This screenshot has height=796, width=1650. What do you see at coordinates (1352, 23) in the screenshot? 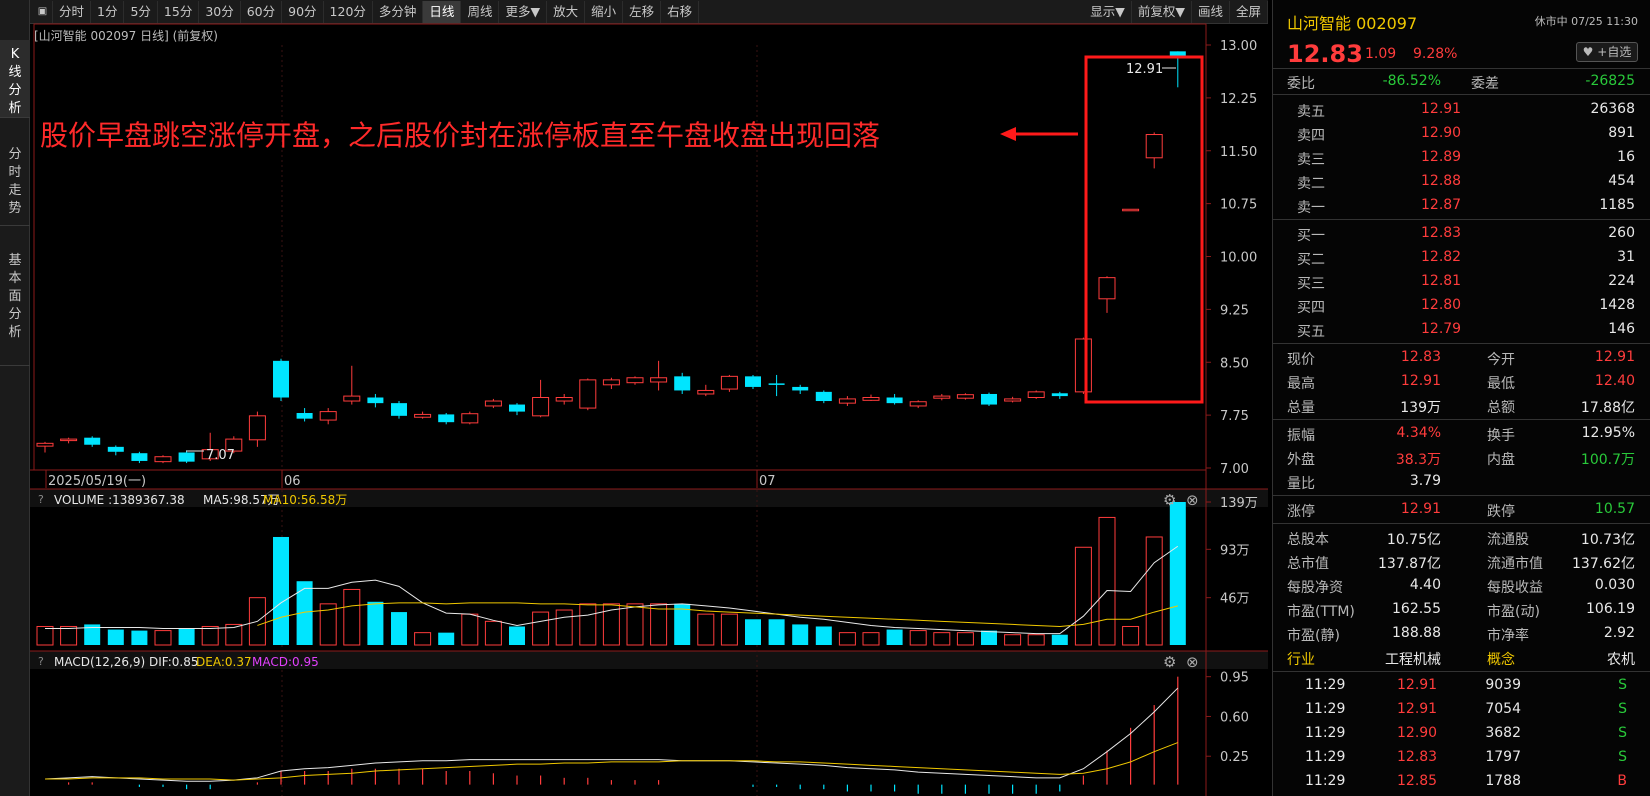
I see `stock-name: 山河智能 002097` at bounding box center [1352, 23].